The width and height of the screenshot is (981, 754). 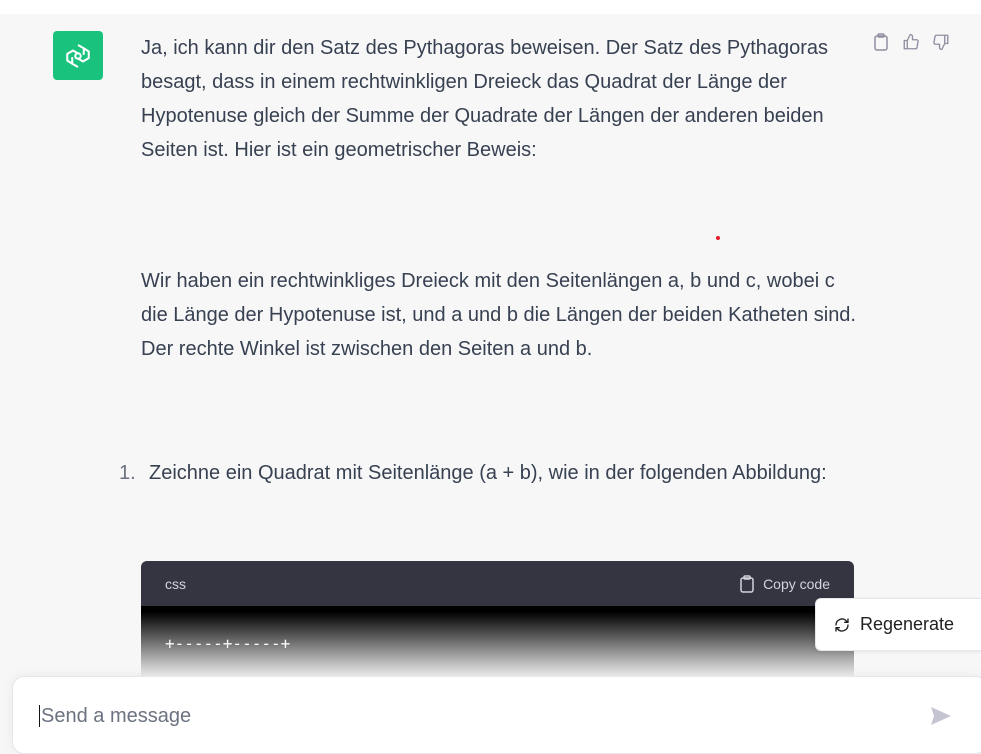 I want to click on assistant-avatar, so click(x=78, y=55).